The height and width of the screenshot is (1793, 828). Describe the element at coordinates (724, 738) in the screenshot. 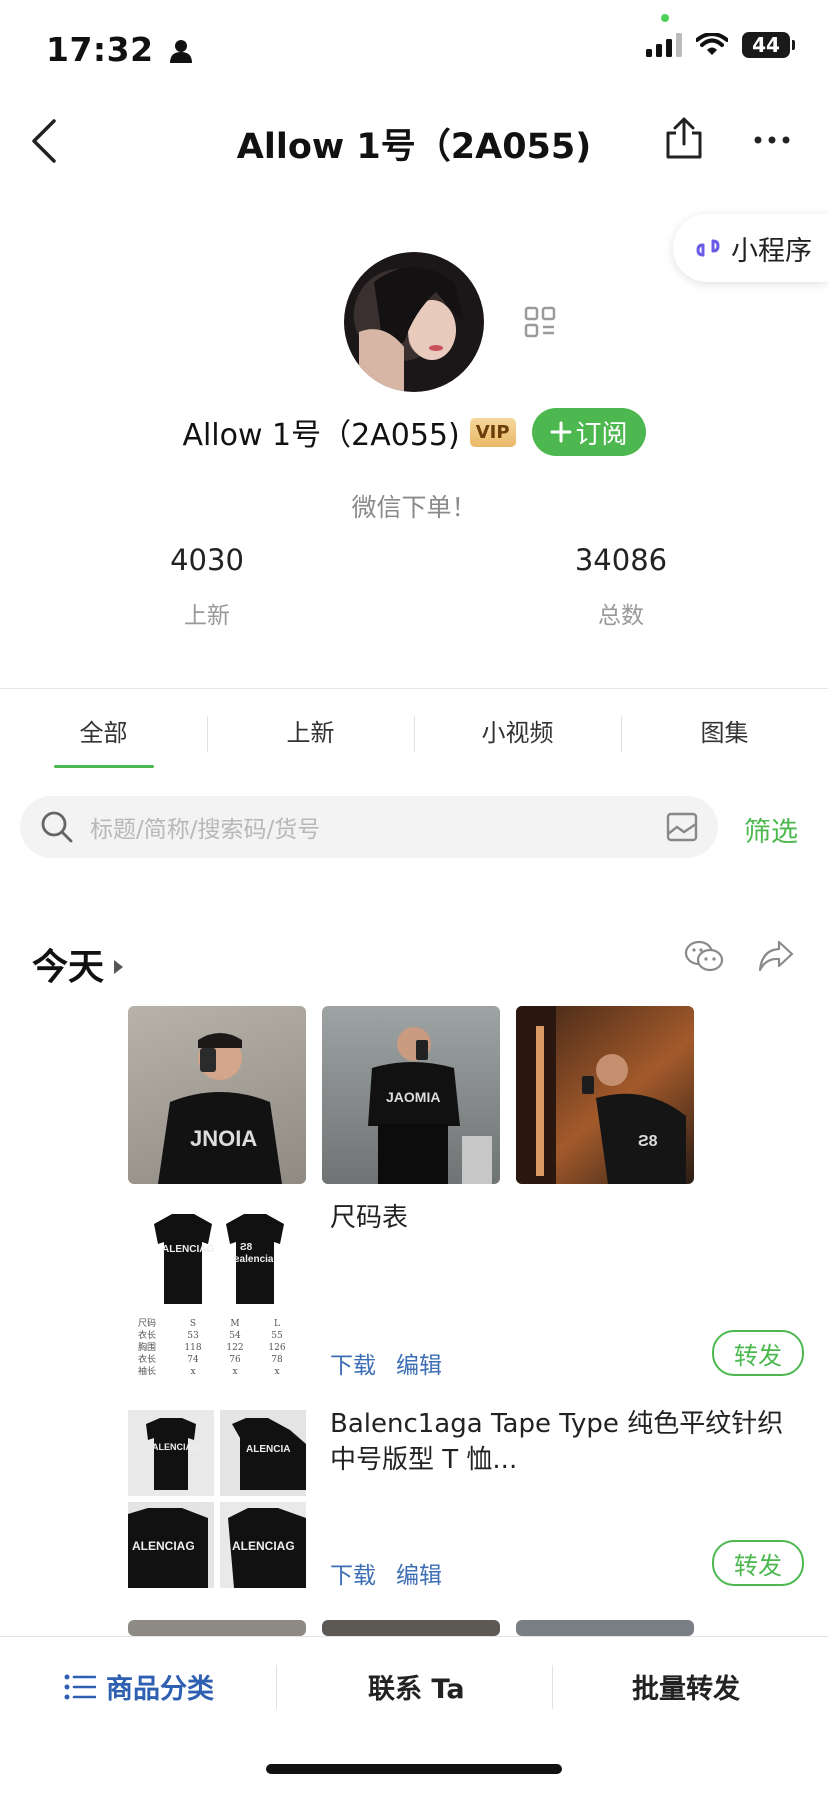

I see `tab-albums: 图集` at that location.